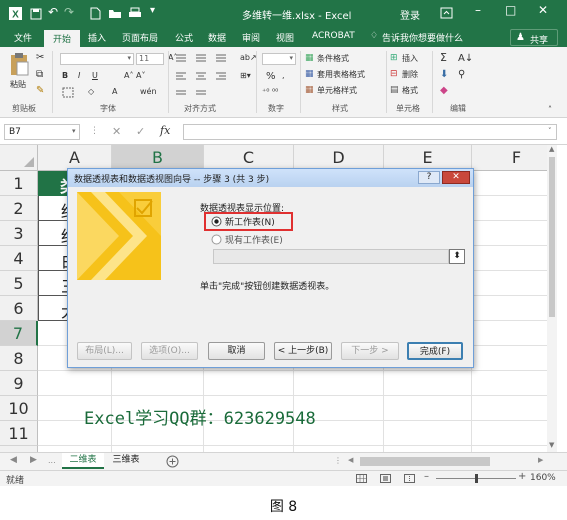 Image resolution: width=567 pixels, height=520 pixels. I want to click on font-name-select: ▾, so click(97, 59).